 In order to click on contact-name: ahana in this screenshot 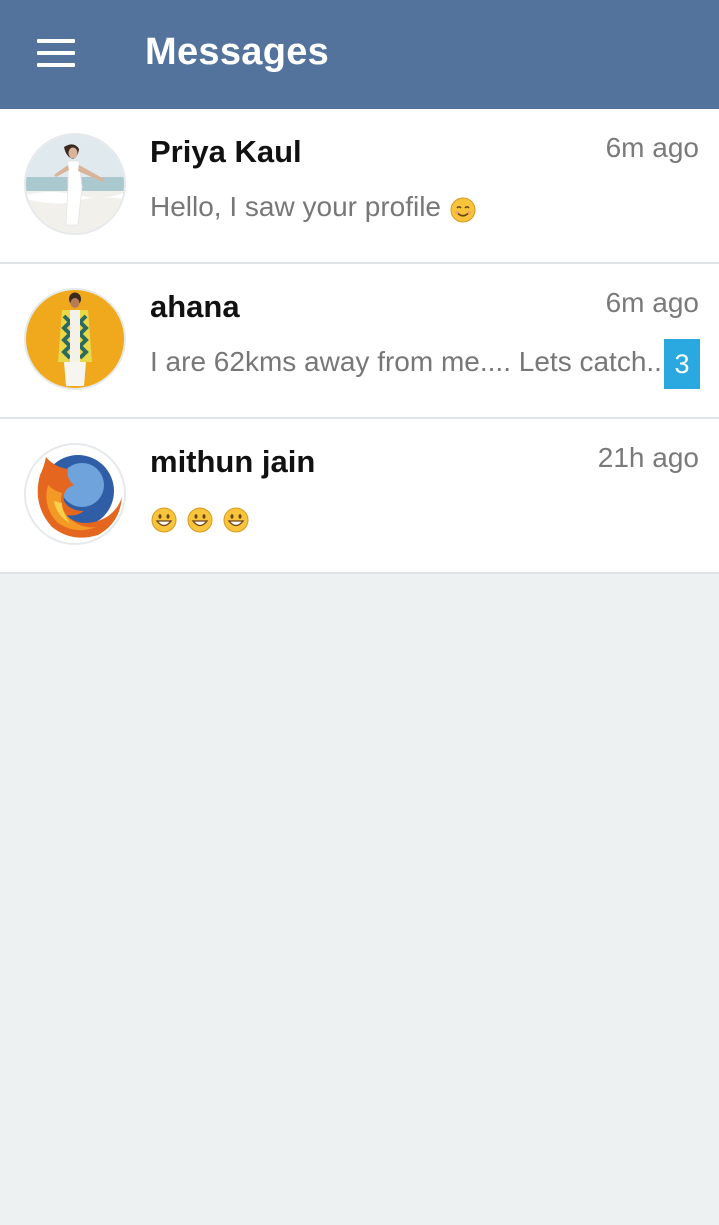, I will do `click(195, 306)`.